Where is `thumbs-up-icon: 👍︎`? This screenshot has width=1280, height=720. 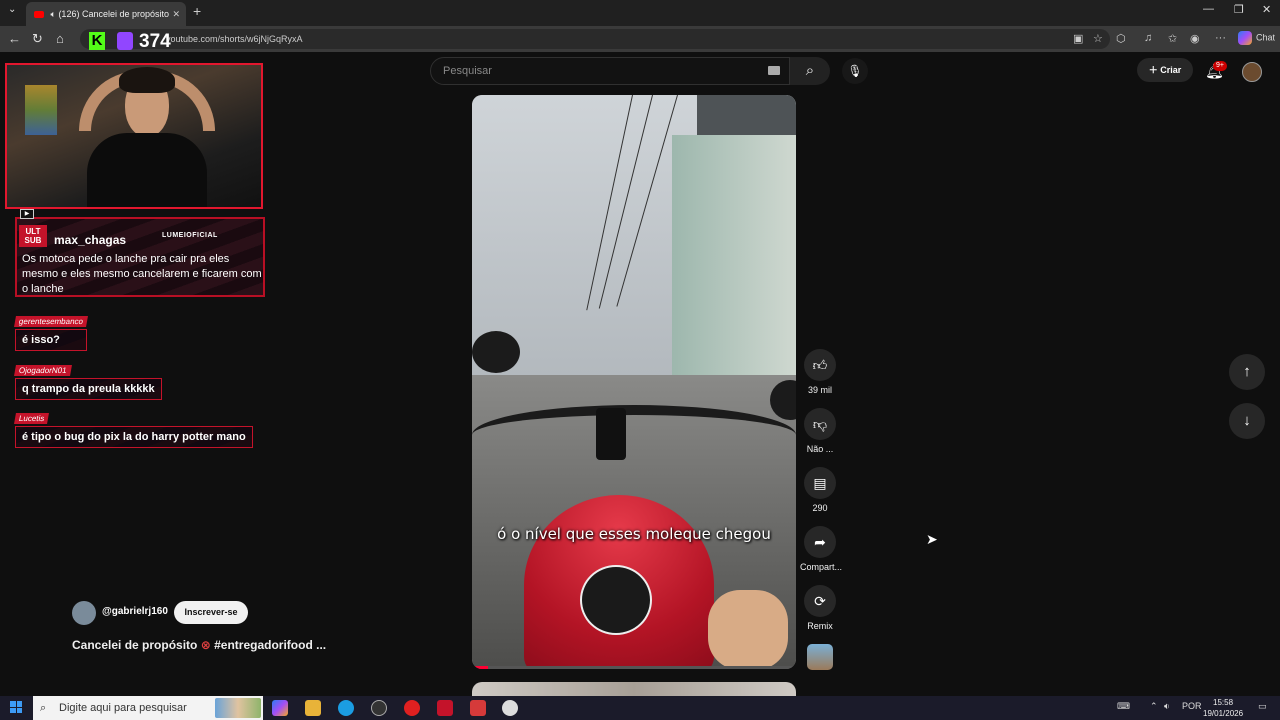
thumbs-up-icon: 👍︎ is located at coordinates (820, 365).